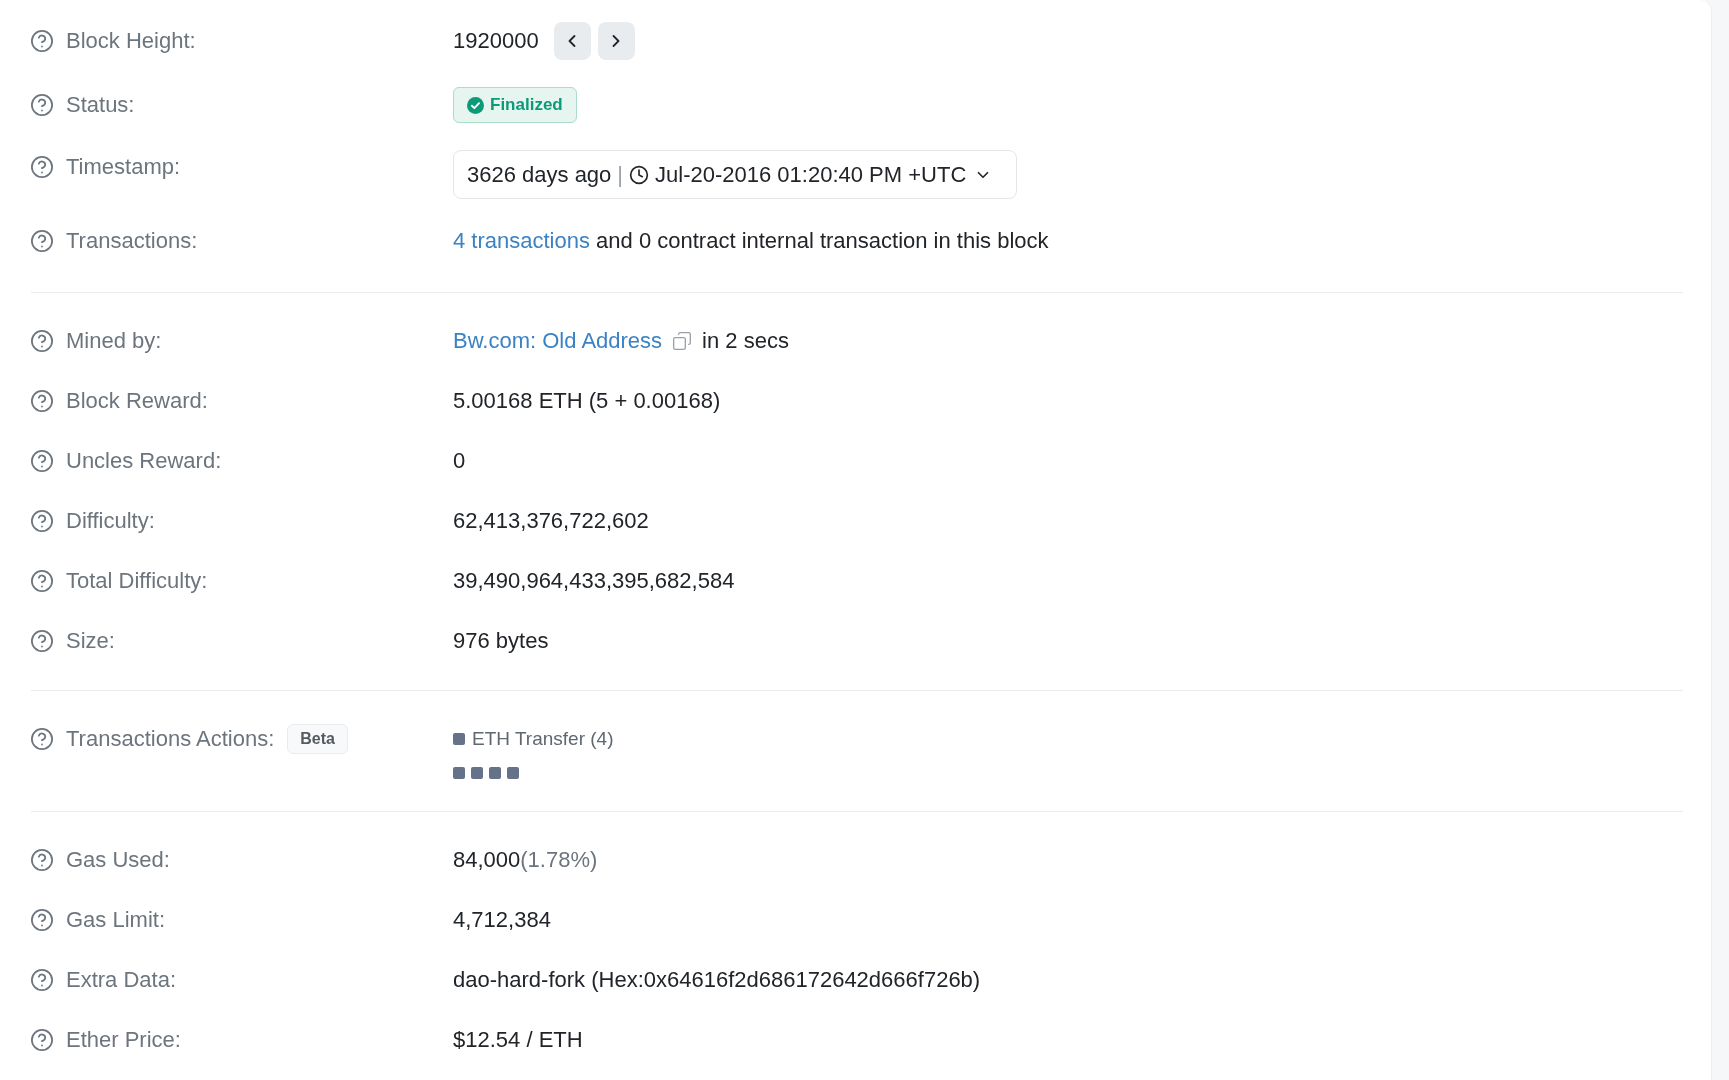  What do you see at coordinates (682, 341) in the screenshot?
I see `copy-icon` at bounding box center [682, 341].